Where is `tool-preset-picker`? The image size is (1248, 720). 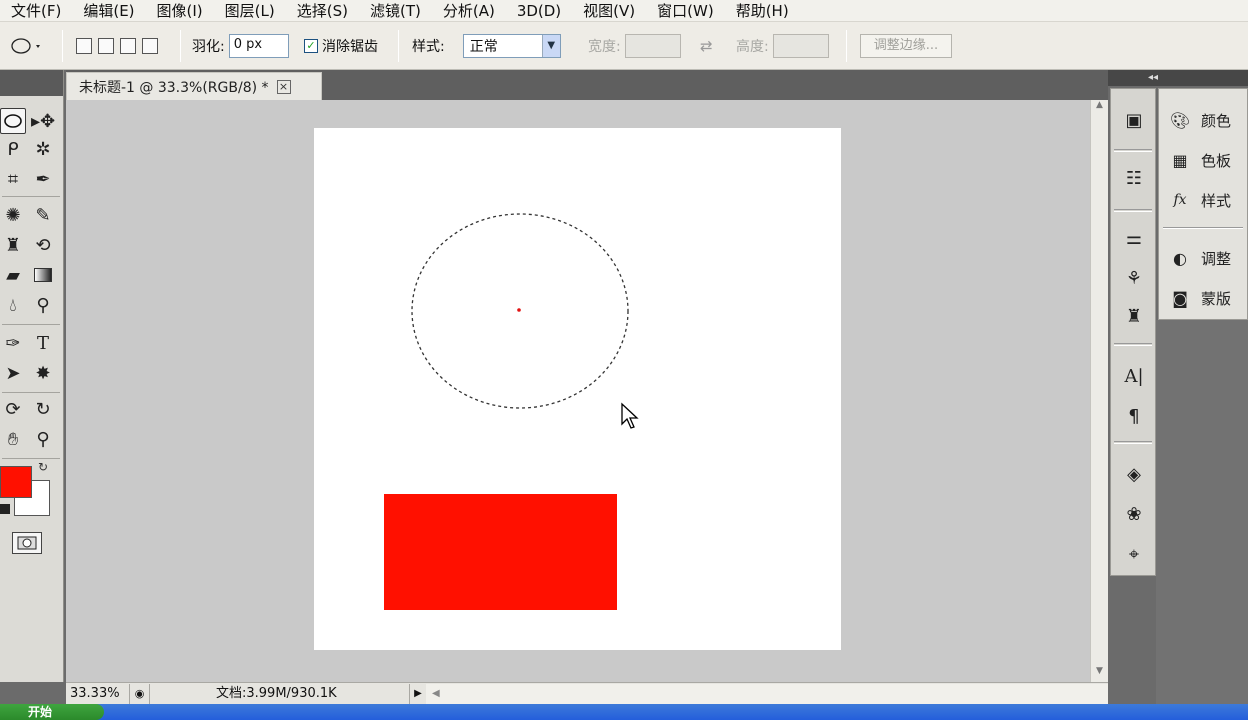 tool-preset-picker is located at coordinates (27, 46).